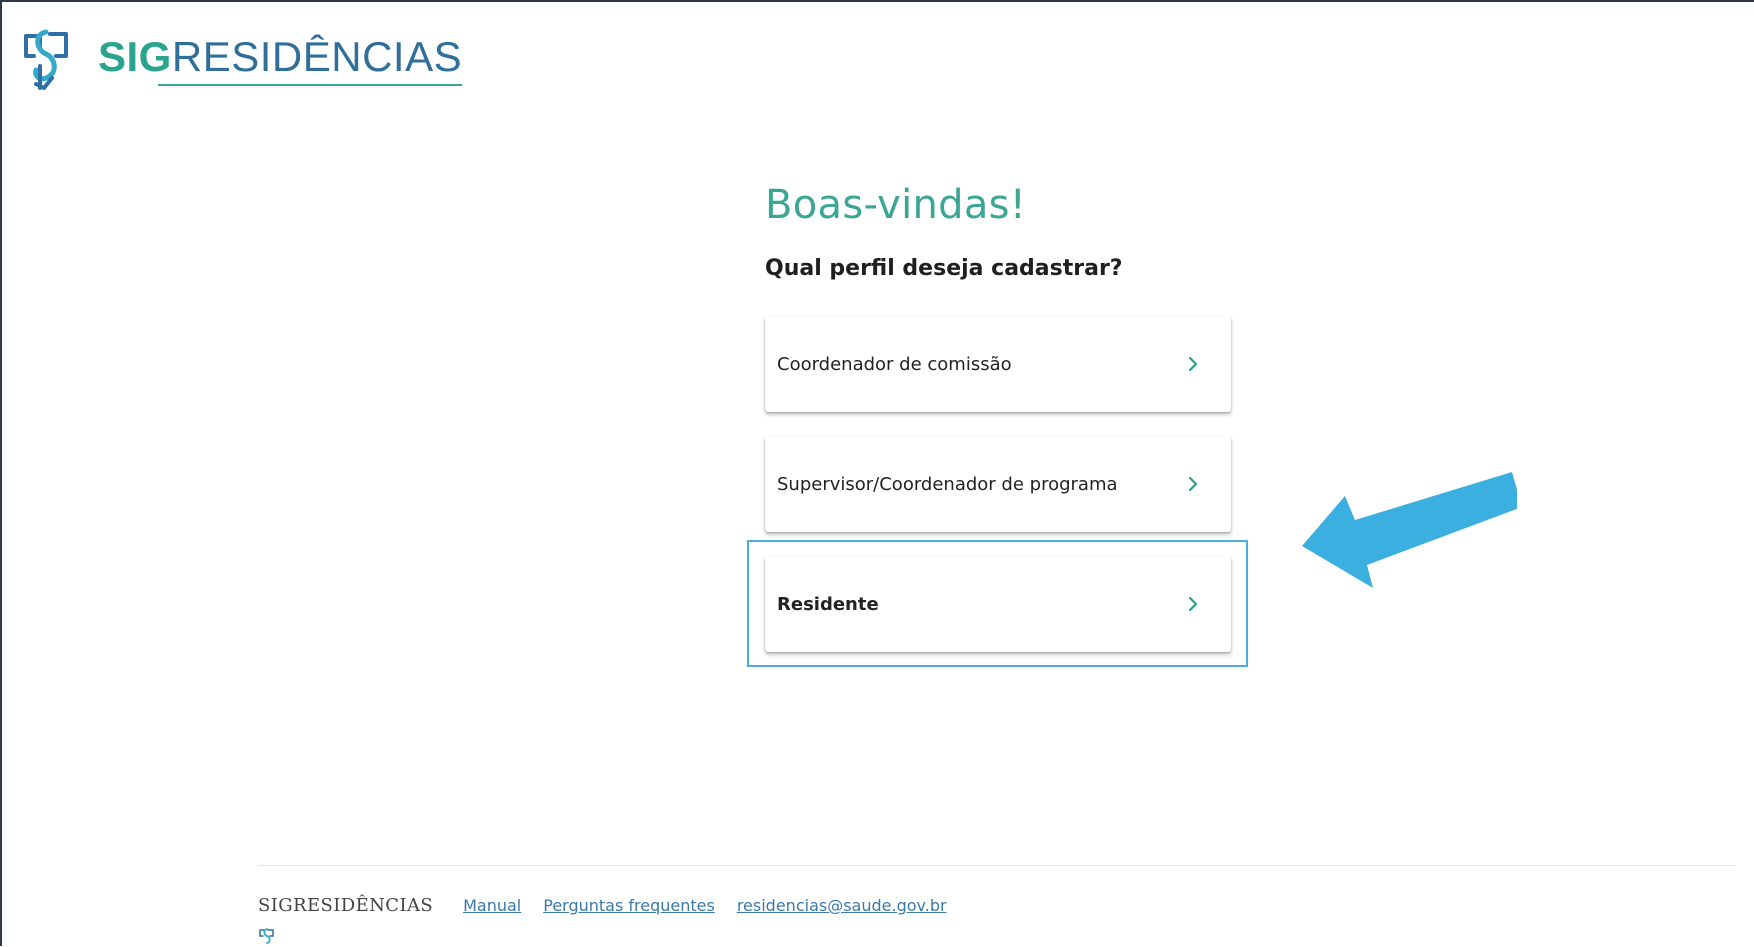 The width and height of the screenshot is (1754, 947). What do you see at coordinates (317, 56) in the screenshot?
I see `logo-residencias-text: RESIDÊNCIAS` at bounding box center [317, 56].